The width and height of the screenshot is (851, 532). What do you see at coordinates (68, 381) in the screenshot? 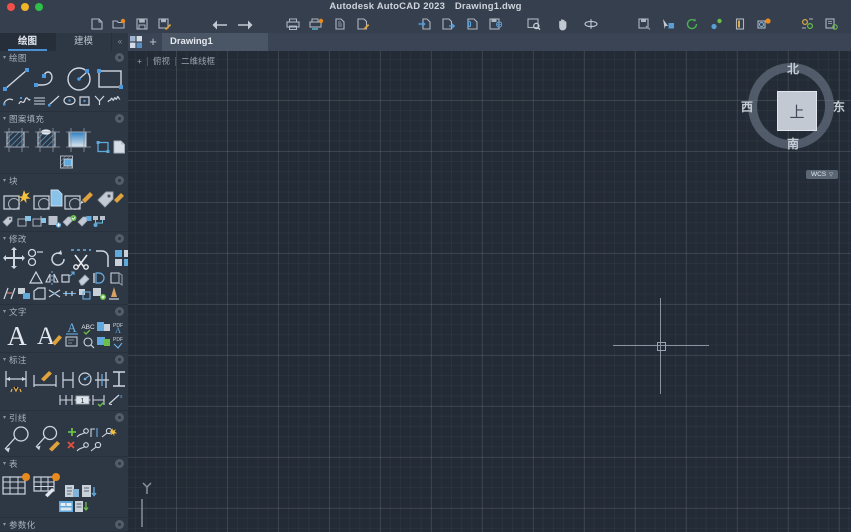
I see `aligned-dimension-tool` at bounding box center [68, 381].